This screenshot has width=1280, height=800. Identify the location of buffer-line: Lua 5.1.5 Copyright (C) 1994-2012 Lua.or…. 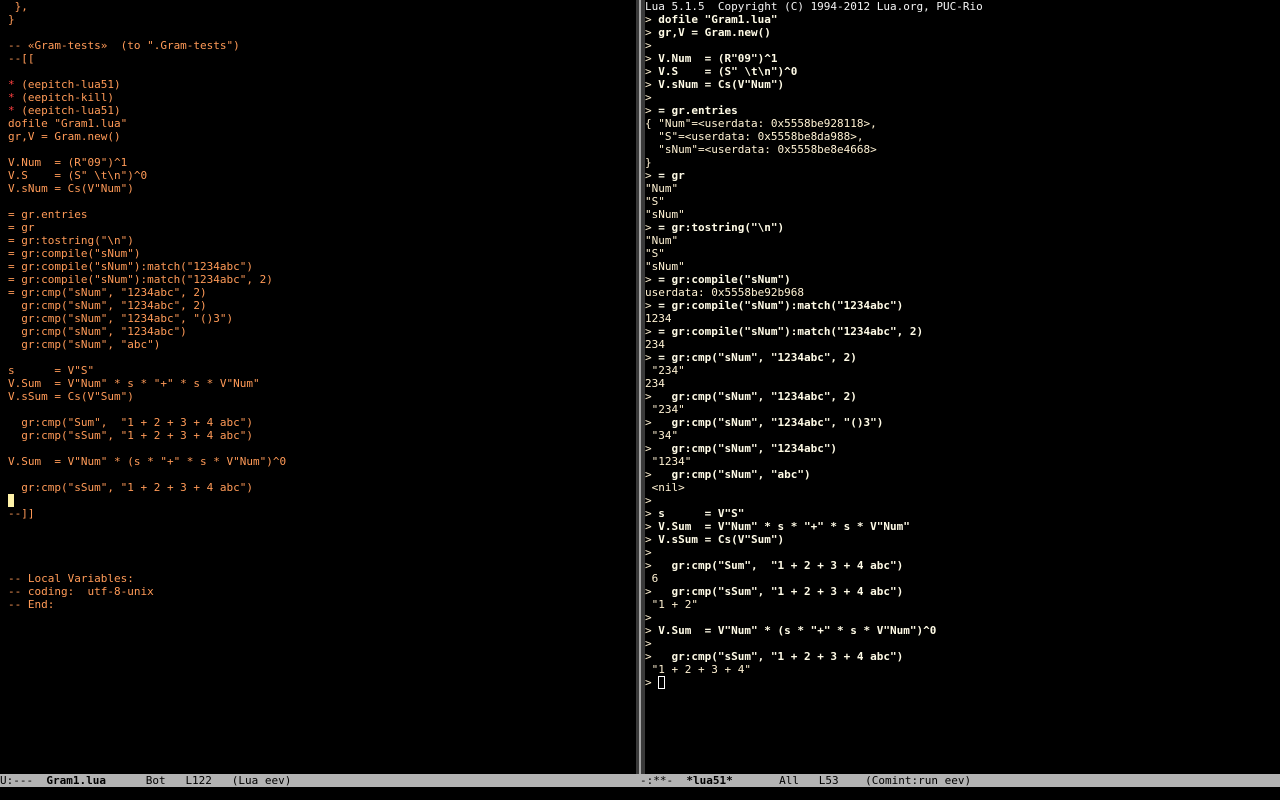
(962, 6).